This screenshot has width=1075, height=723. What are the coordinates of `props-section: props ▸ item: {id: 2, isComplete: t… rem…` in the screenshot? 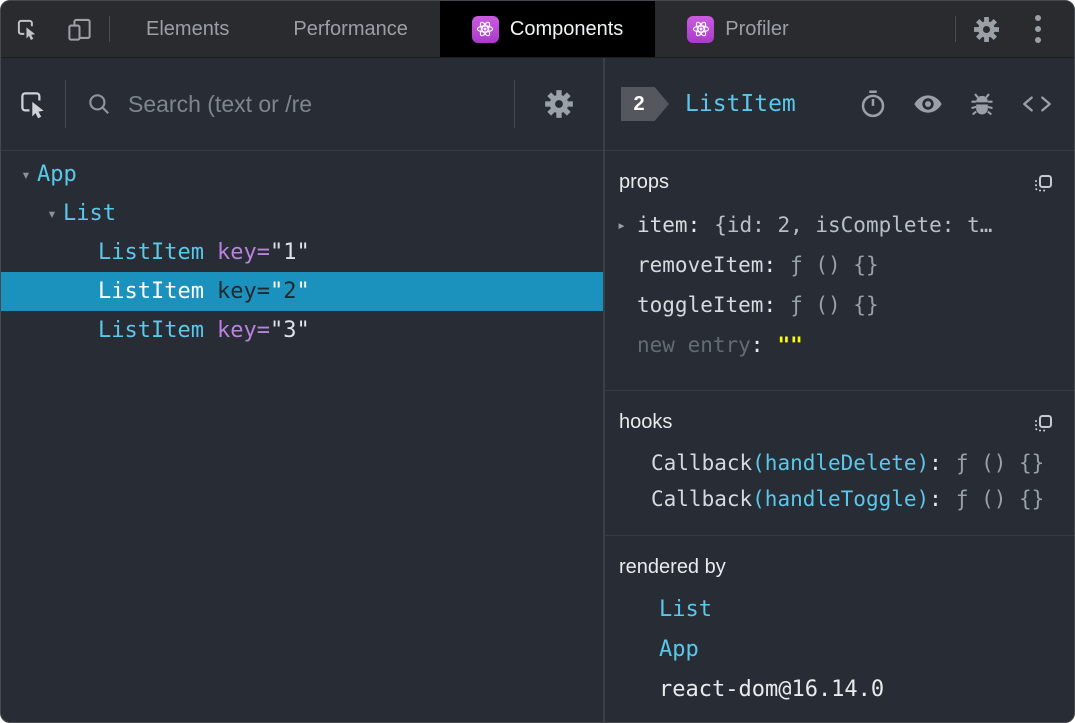 It's located at (839, 271).